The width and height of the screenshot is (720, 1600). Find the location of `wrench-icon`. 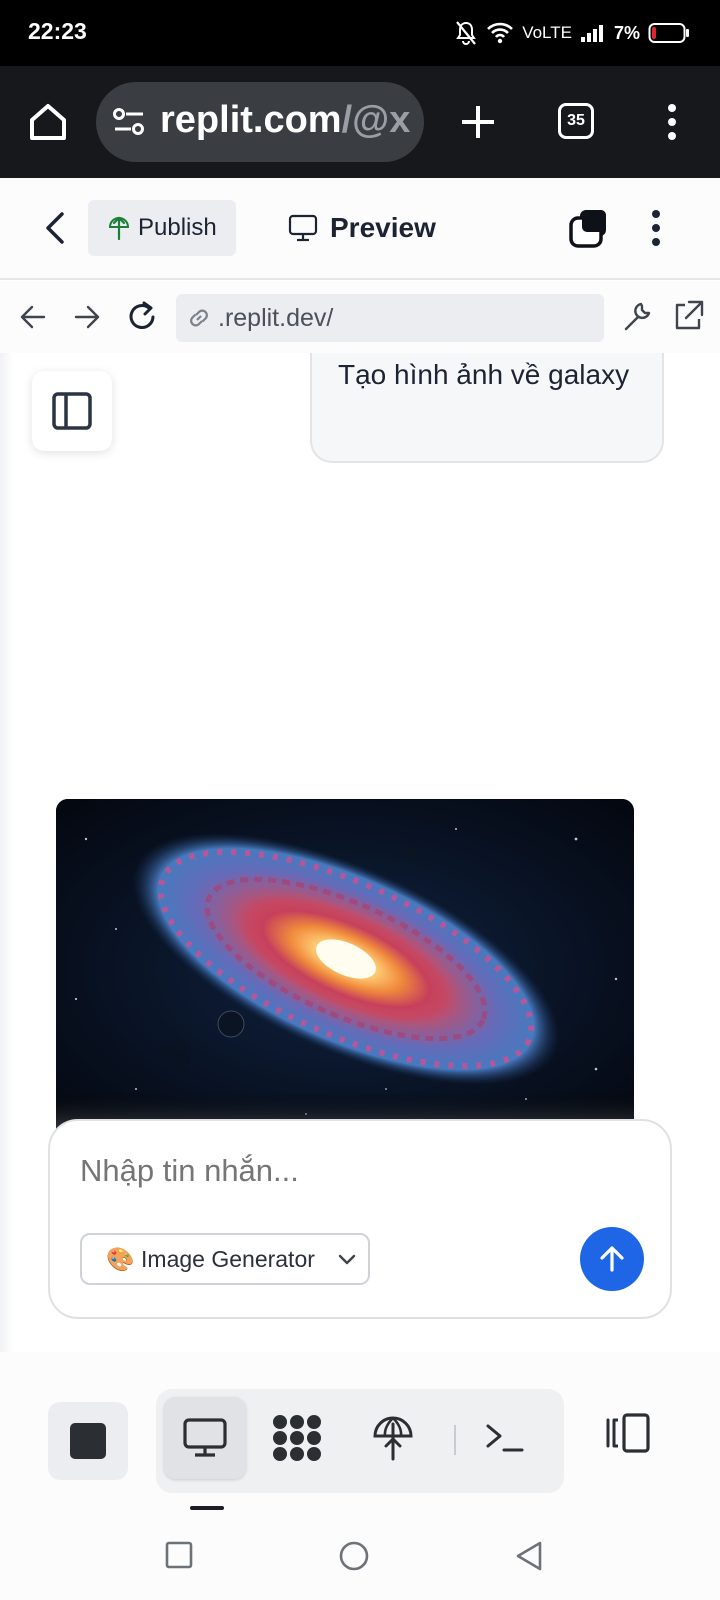

wrench-icon is located at coordinates (638, 318).